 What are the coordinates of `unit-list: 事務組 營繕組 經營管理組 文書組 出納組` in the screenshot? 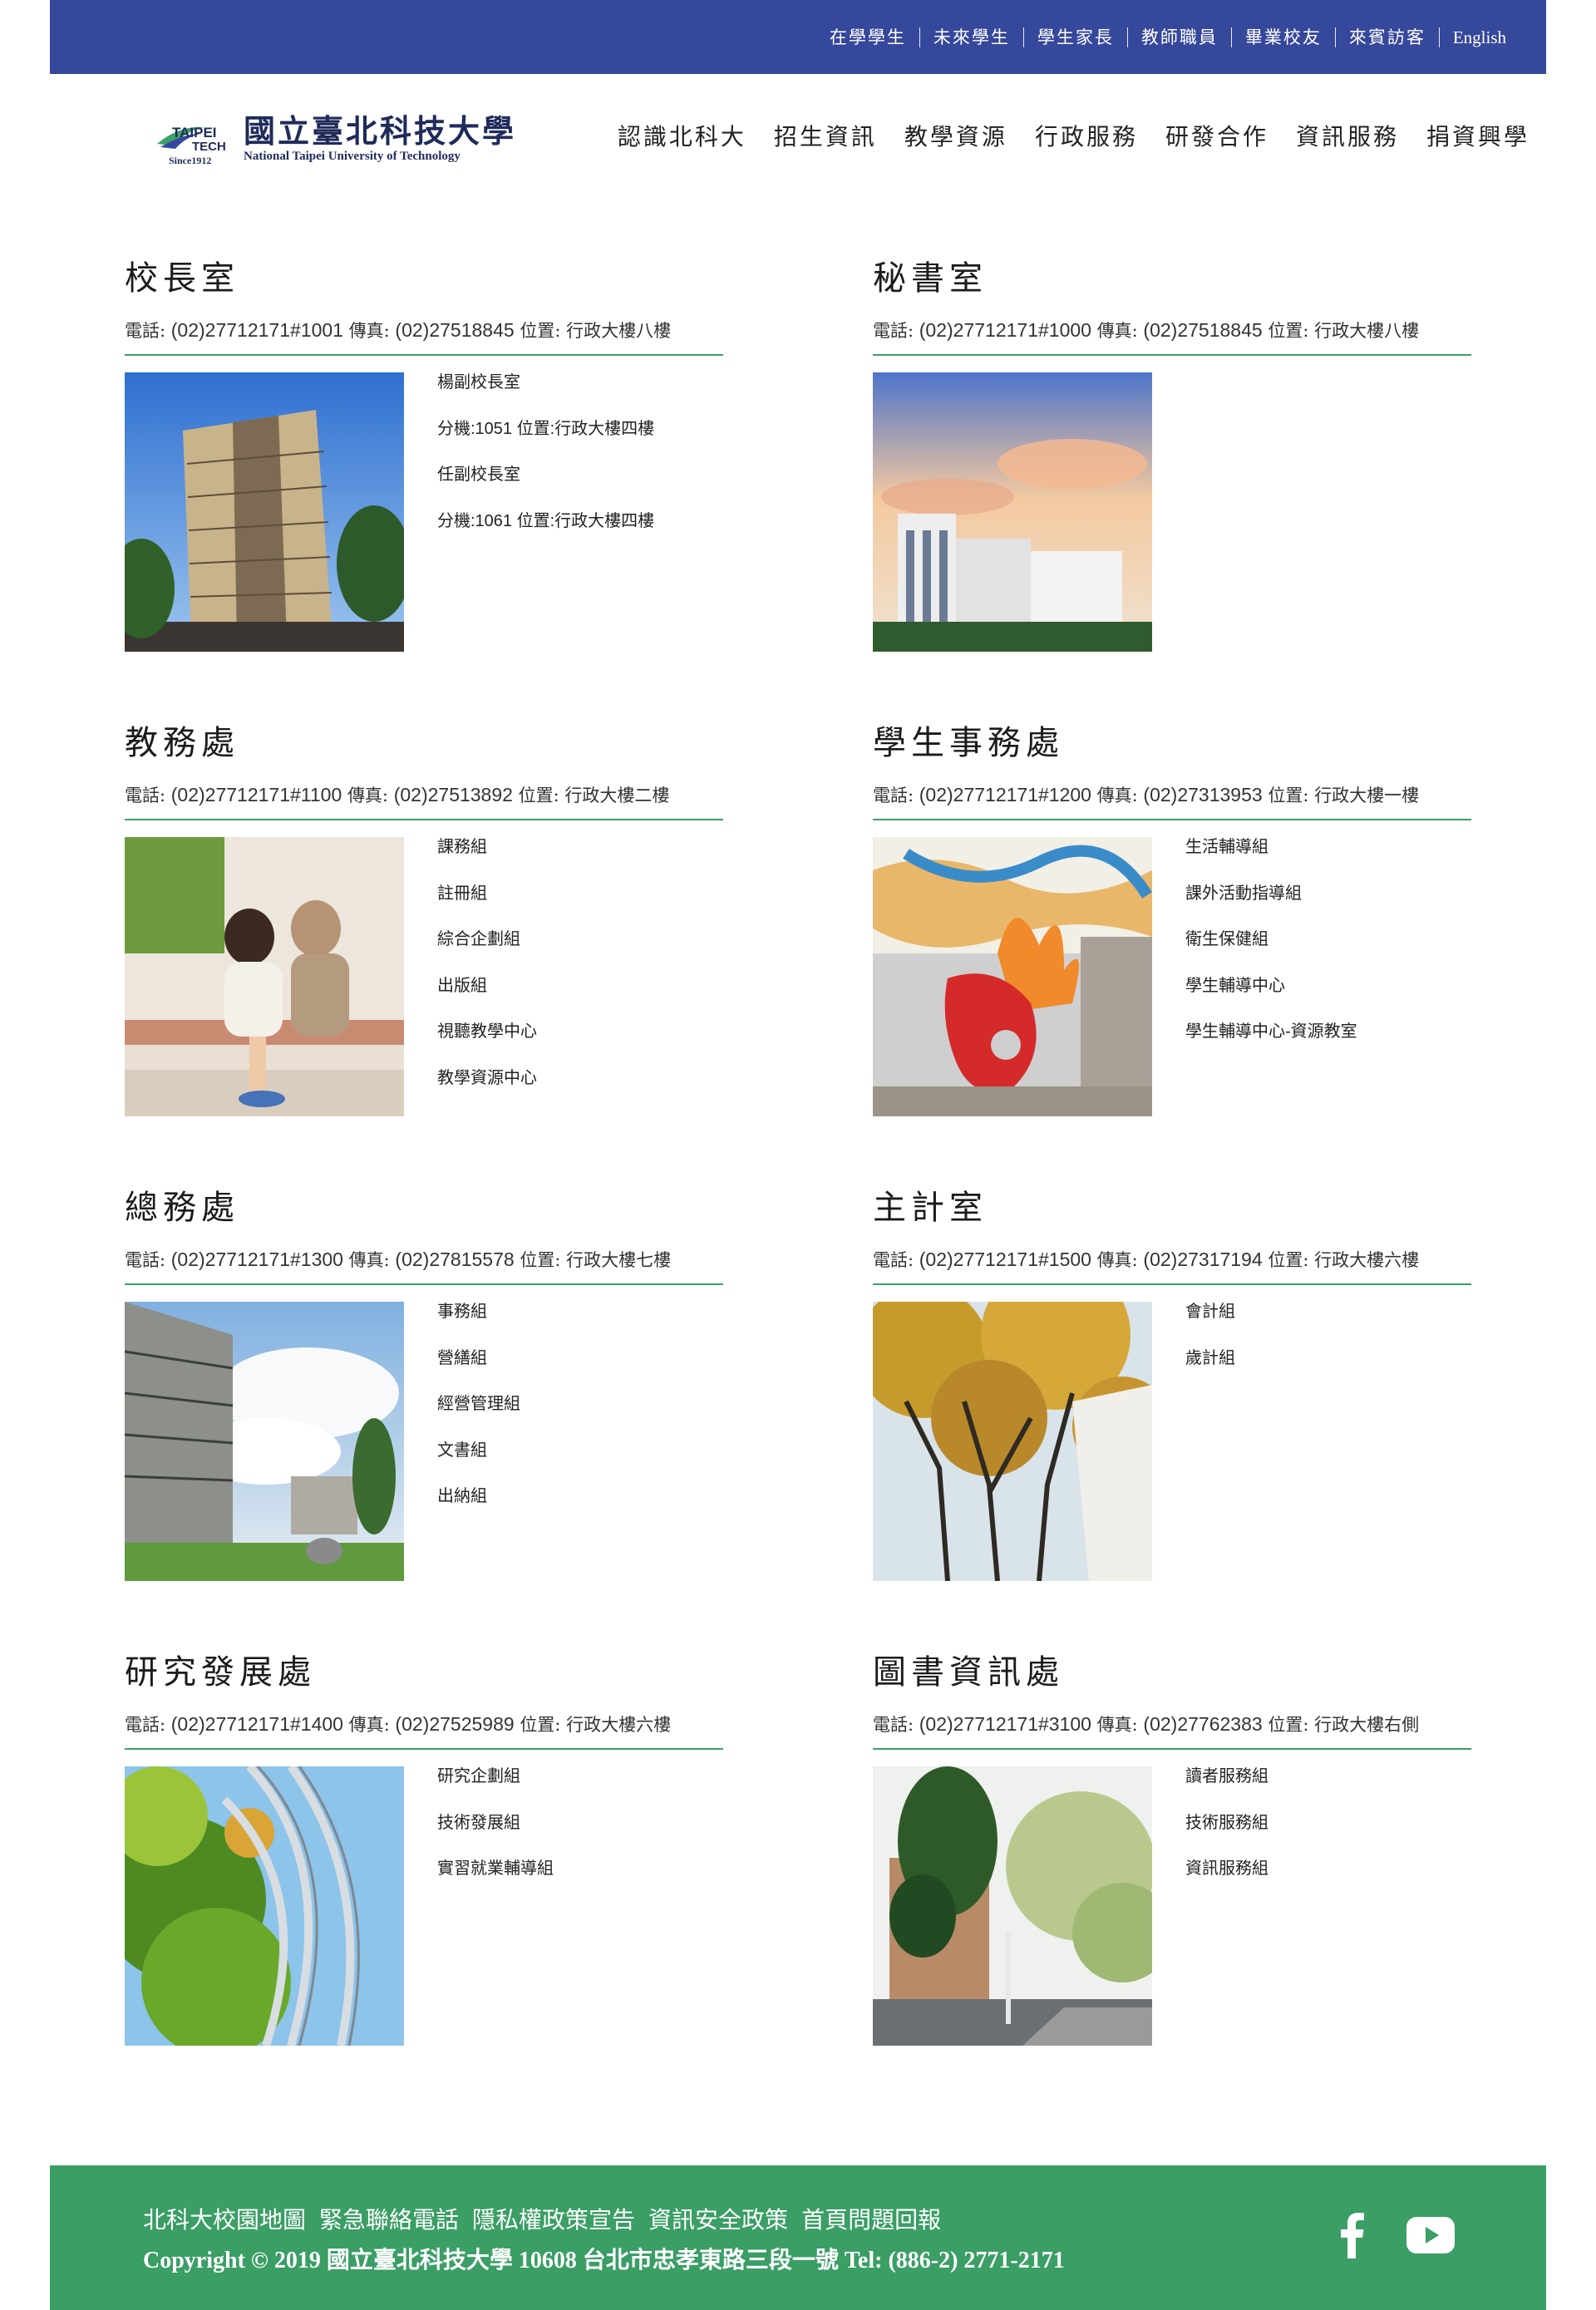 It's located at (479, 1442).